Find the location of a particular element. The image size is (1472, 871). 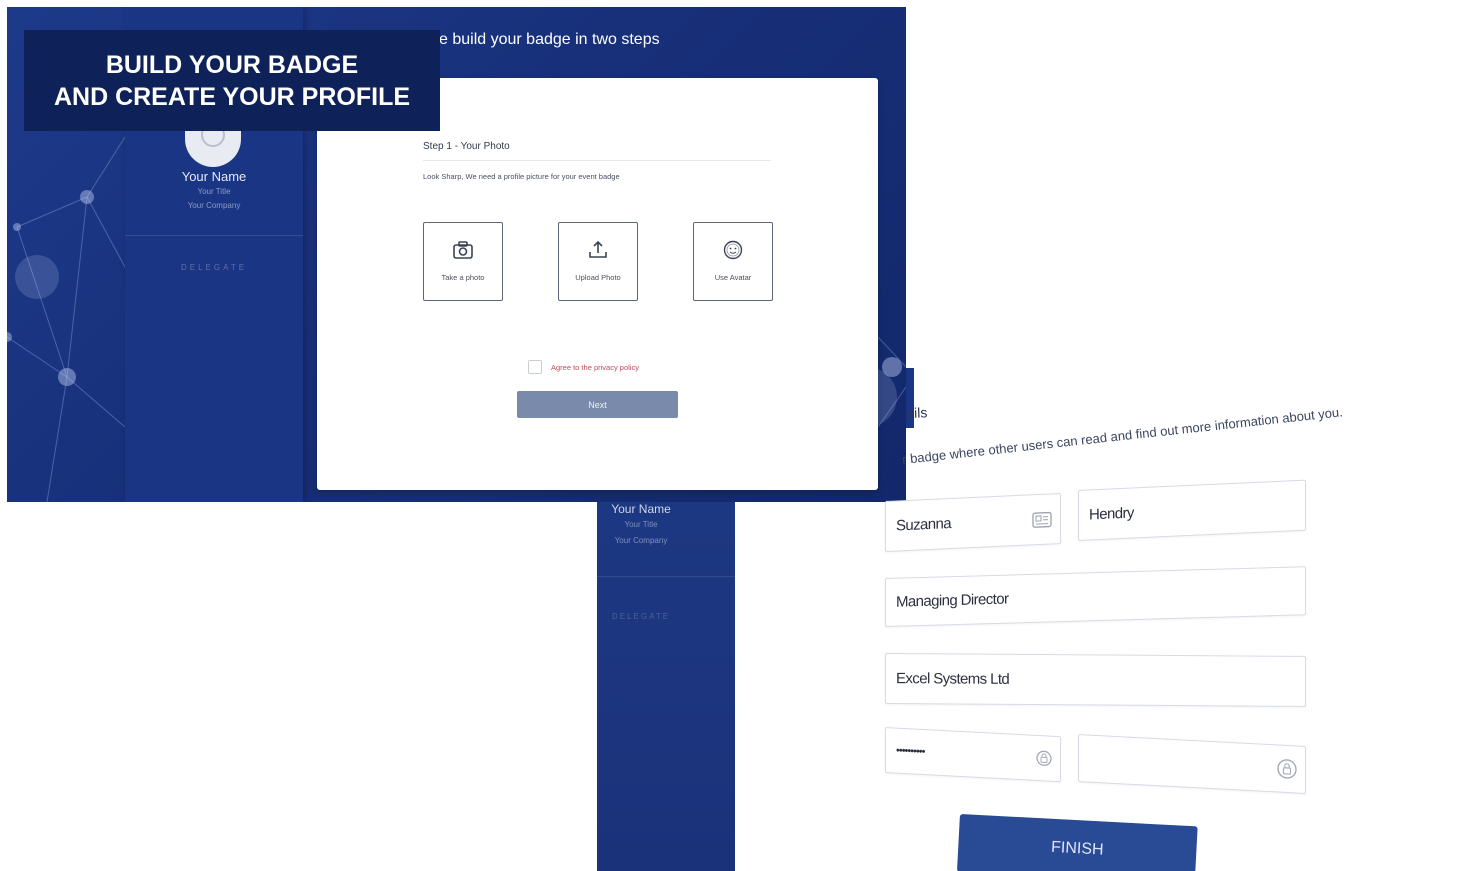

take-photo-label: Take a photo is located at coordinates (463, 277).